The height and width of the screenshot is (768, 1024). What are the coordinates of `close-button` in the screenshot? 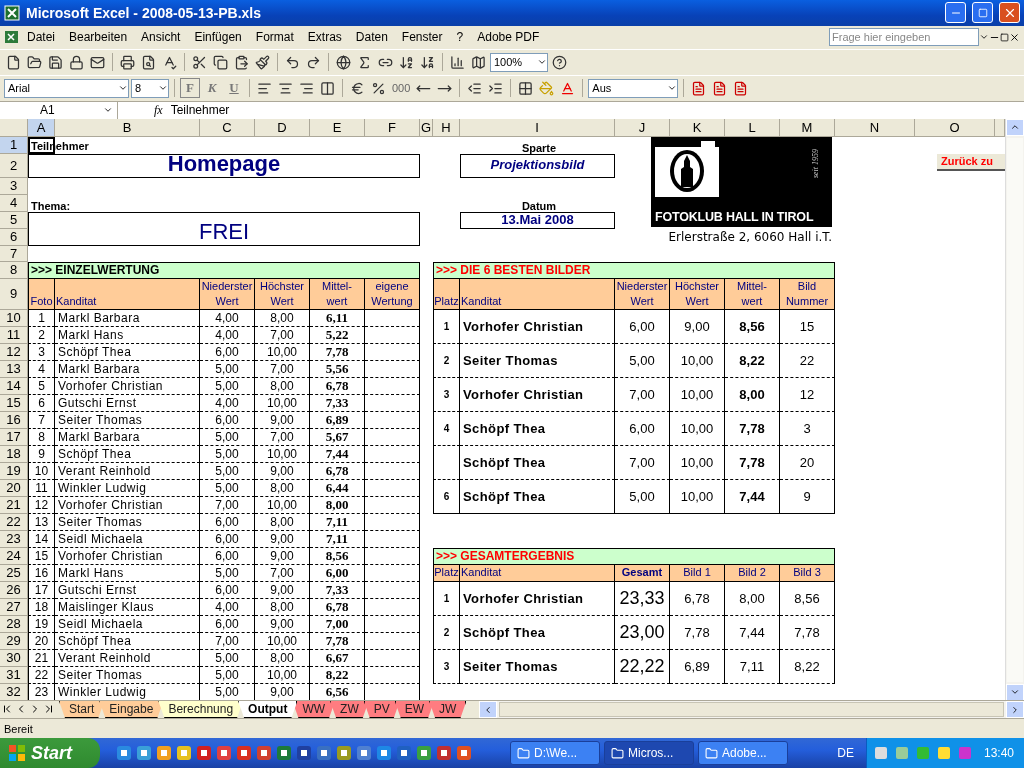 It's located at (1009, 13).